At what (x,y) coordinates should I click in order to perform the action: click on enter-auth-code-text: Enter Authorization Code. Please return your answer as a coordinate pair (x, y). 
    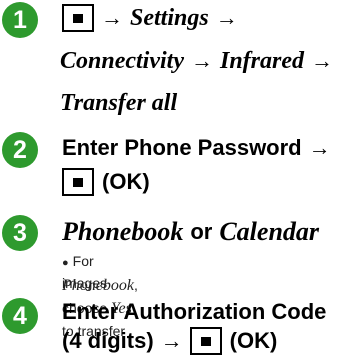
    Looking at the image, I should click on (194, 311).